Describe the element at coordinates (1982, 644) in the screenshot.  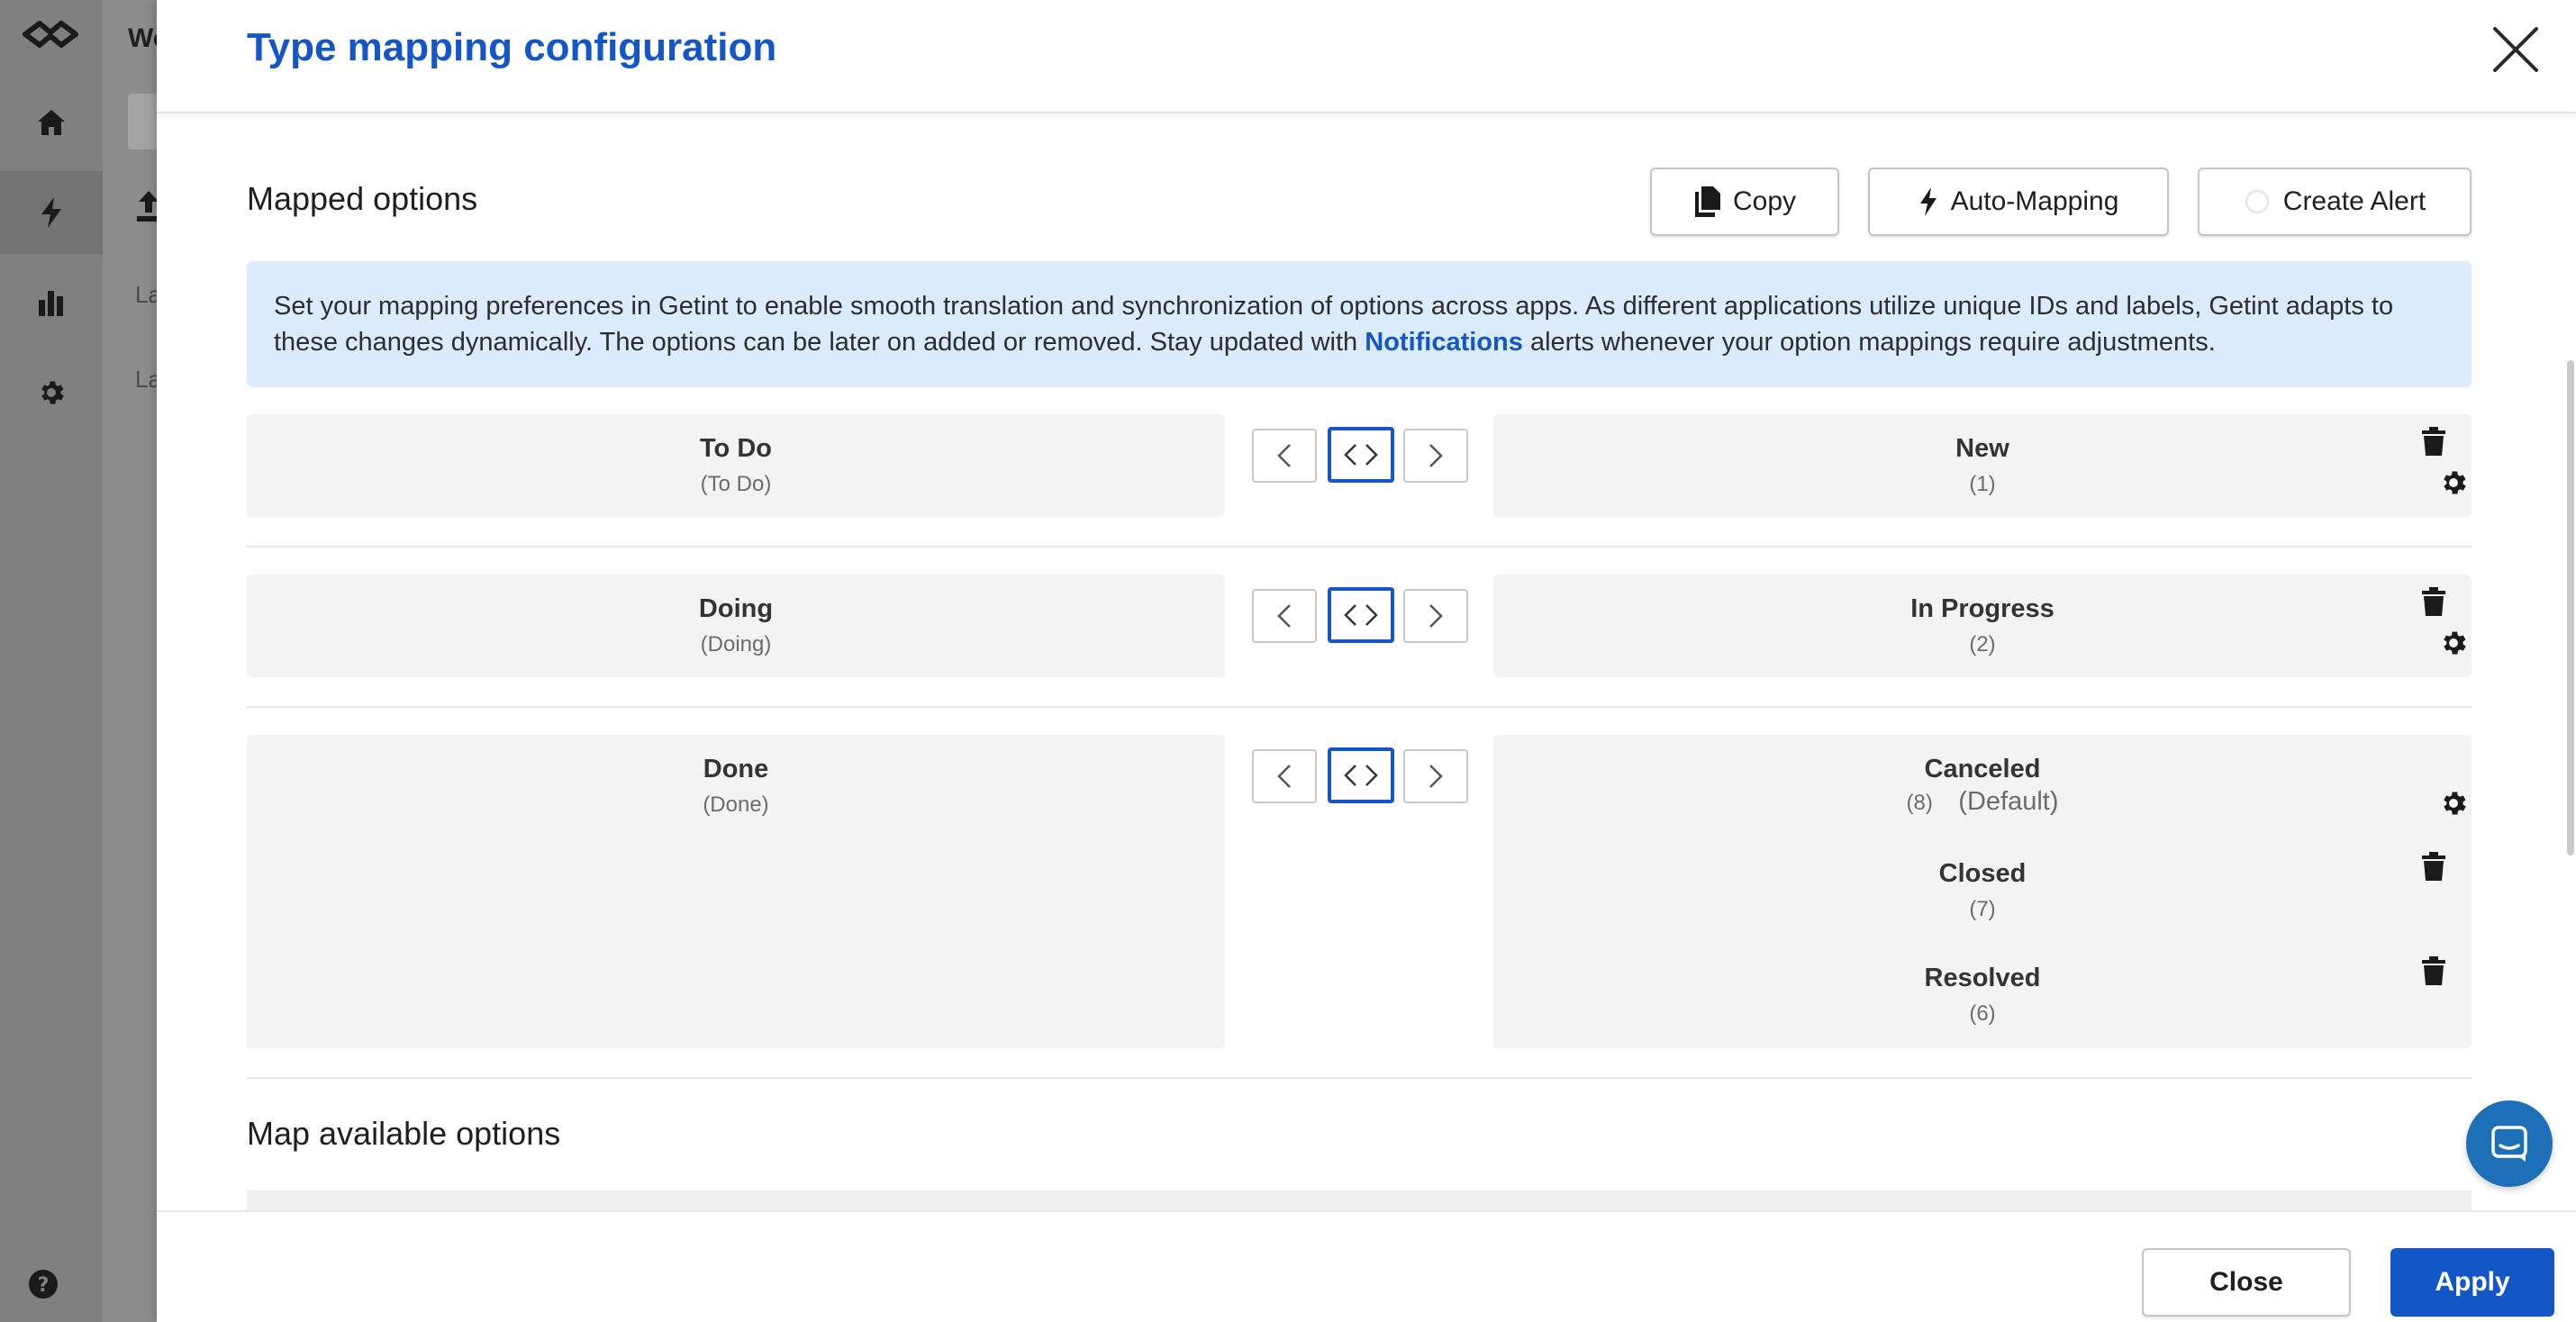
I see `right-option-id: (2)` at that location.